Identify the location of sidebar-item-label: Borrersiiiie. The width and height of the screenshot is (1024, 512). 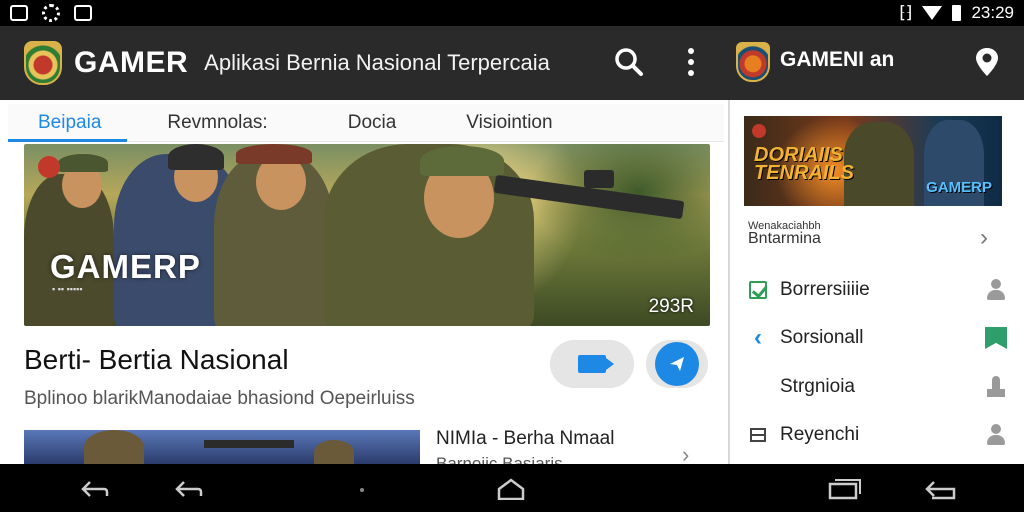
(825, 289).